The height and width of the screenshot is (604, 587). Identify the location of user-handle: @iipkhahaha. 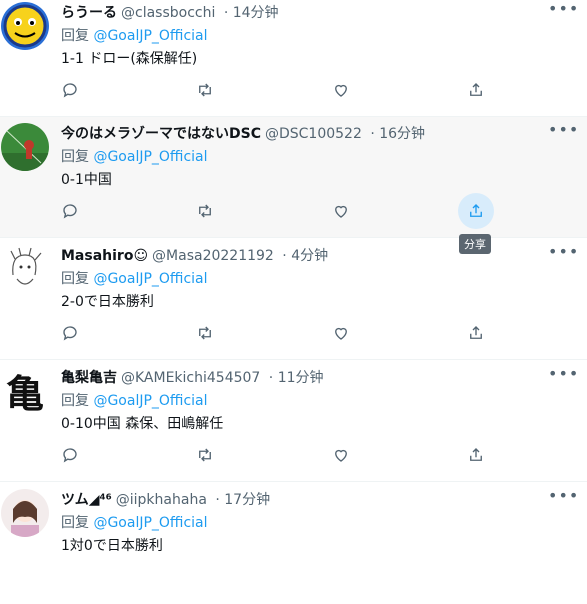
(161, 500).